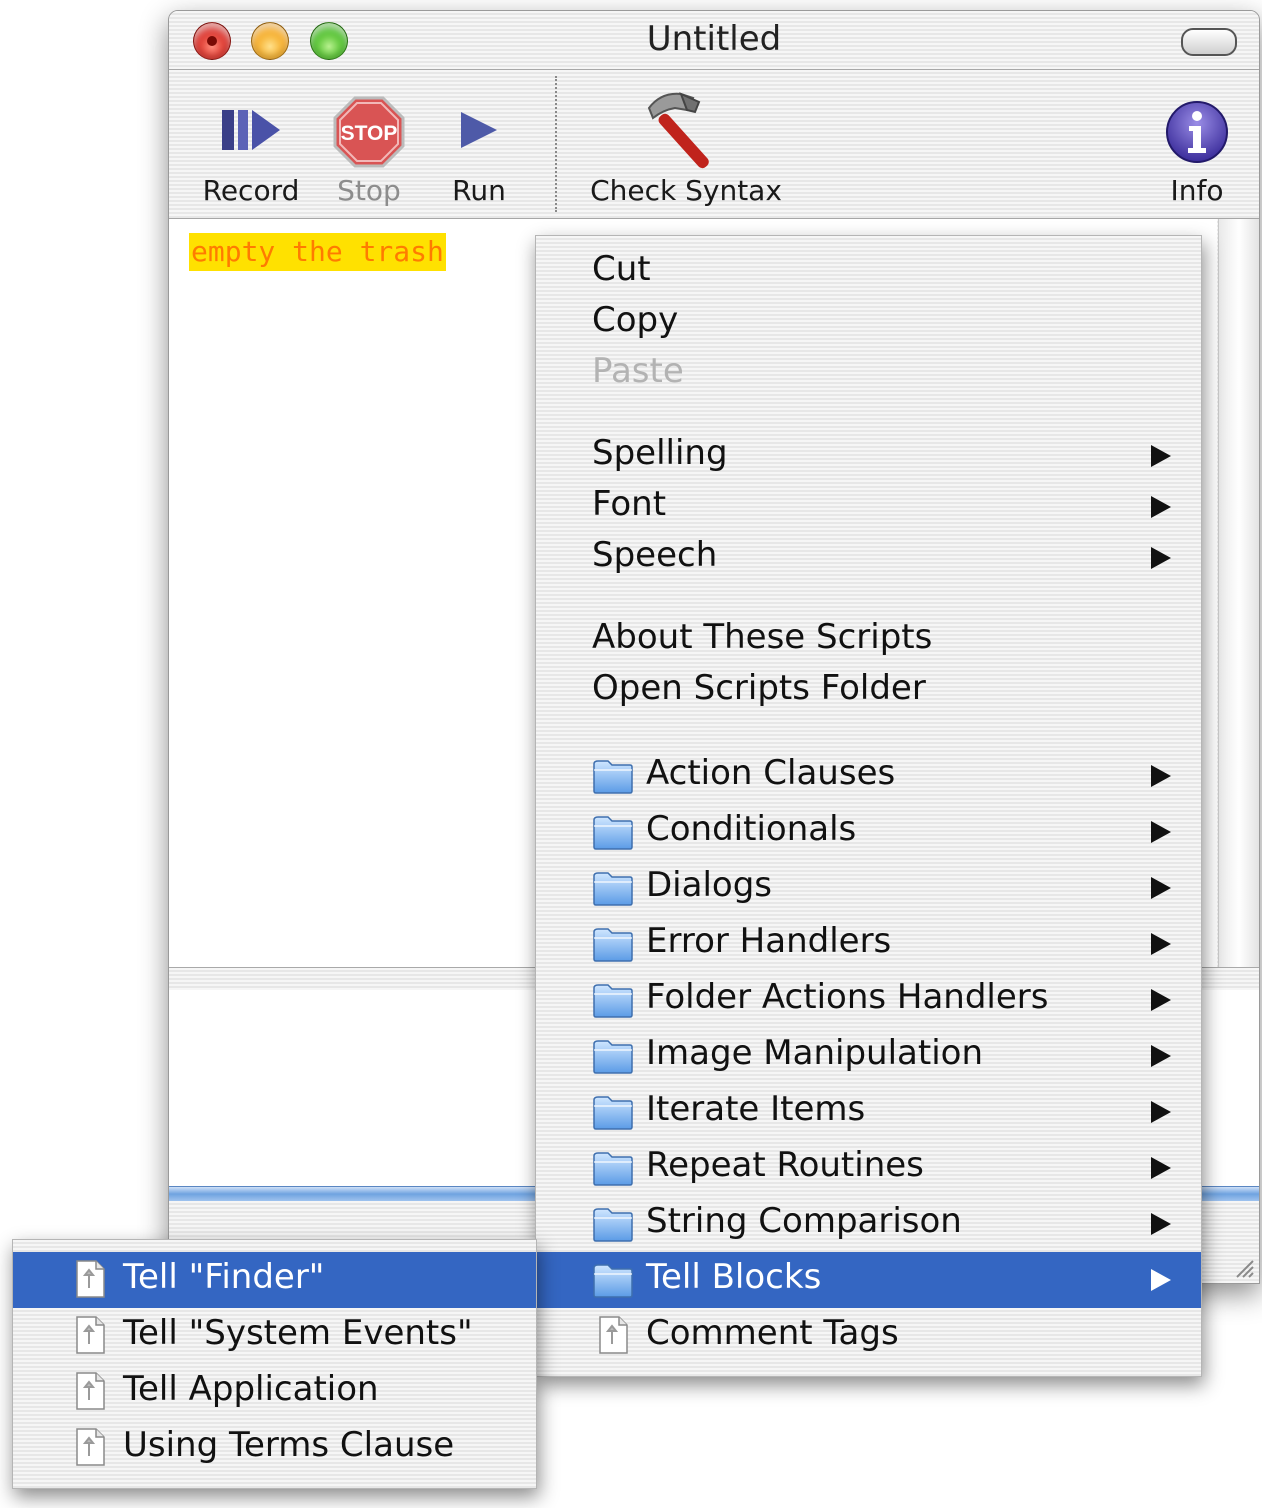 The width and height of the screenshot is (1262, 1508). What do you see at coordinates (1238, 593) in the screenshot?
I see `editor-scrollbar` at bounding box center [1238, 593].